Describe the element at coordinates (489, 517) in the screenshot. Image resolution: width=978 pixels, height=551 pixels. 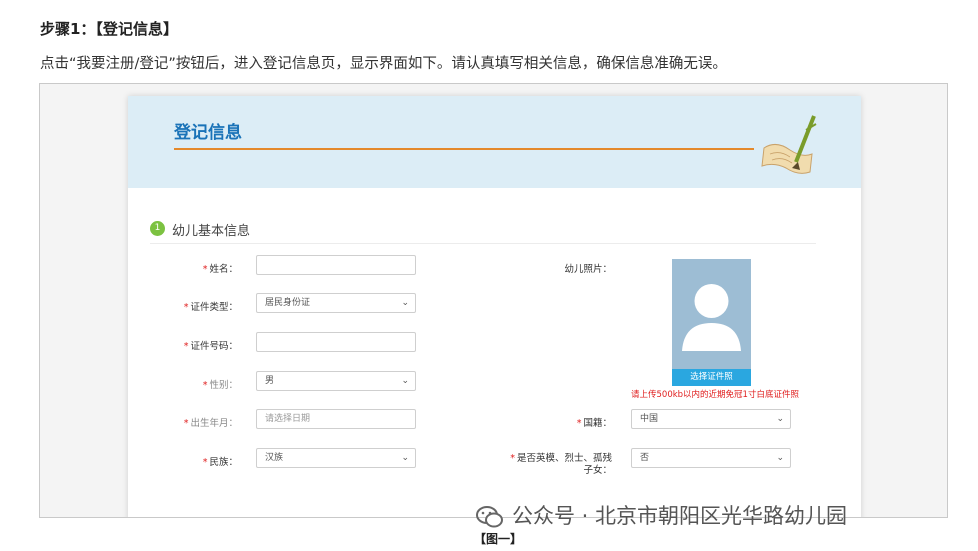
I see `wechat-icon` at that location.